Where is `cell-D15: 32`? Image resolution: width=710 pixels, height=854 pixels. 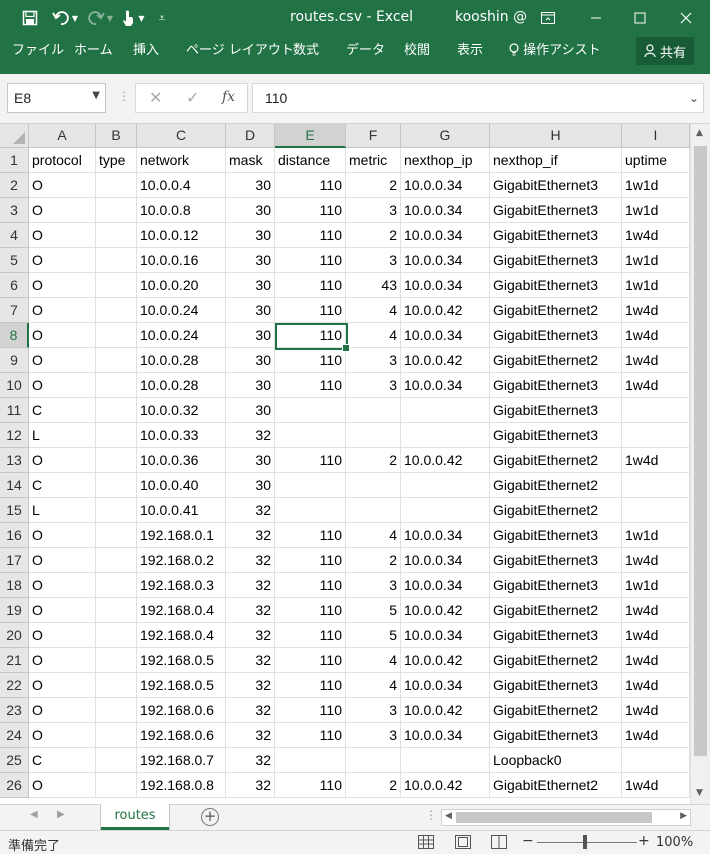 cell-D15: 32 is located at coordinates (250, 510).